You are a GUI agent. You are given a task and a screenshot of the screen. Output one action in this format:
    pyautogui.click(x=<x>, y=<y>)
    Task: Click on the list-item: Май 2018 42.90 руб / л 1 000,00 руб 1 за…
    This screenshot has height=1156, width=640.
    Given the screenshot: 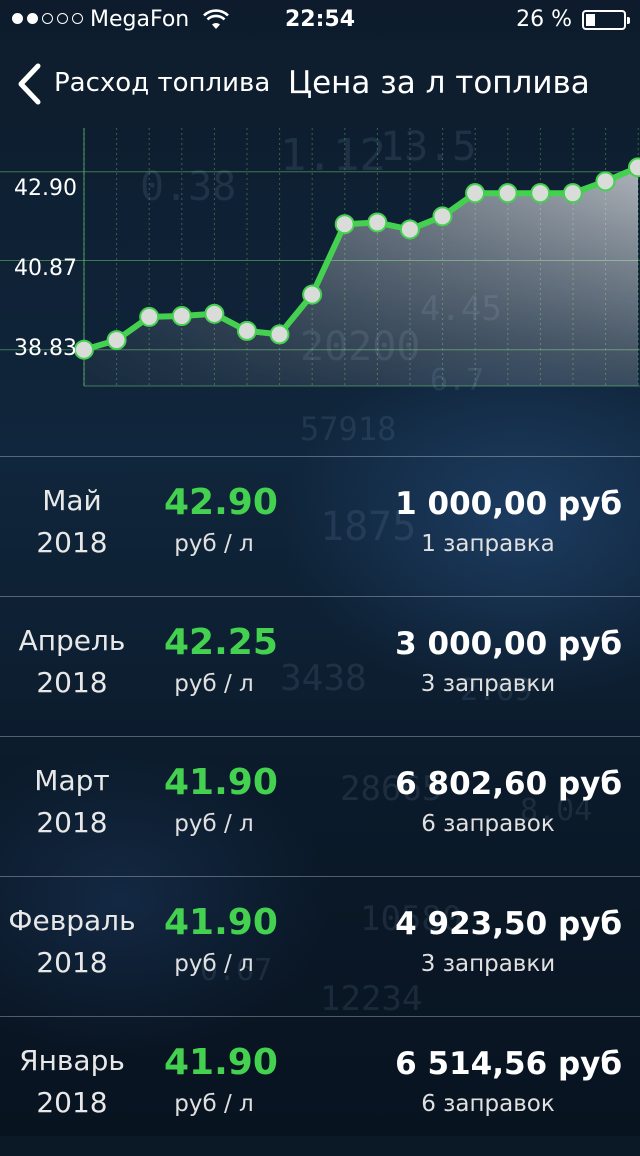 What is the action you would take?
    pyautogui.click(x=320, y=526)
    